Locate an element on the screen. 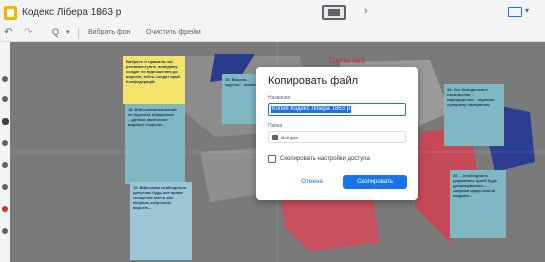 The image size is (545, 262). name-label: Название is located at coordinates (279, 98).